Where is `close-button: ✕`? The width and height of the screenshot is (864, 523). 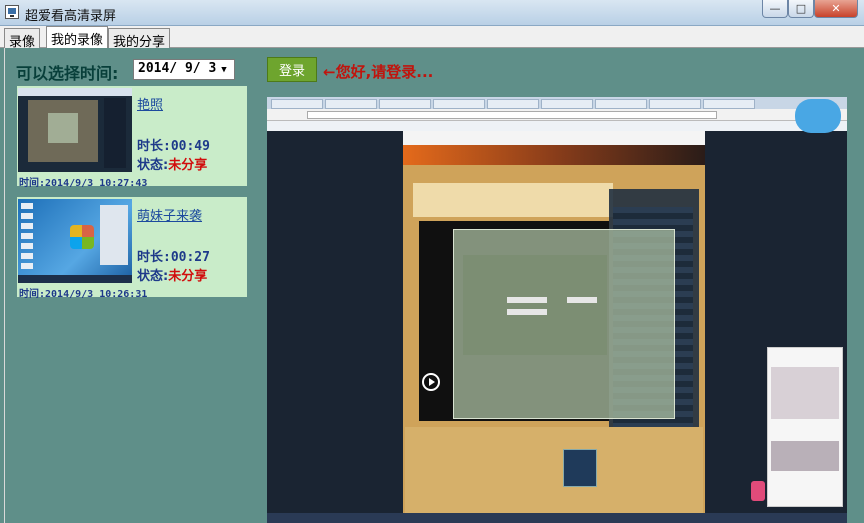 close-button: ✕ is located at coordinates (836, 9).